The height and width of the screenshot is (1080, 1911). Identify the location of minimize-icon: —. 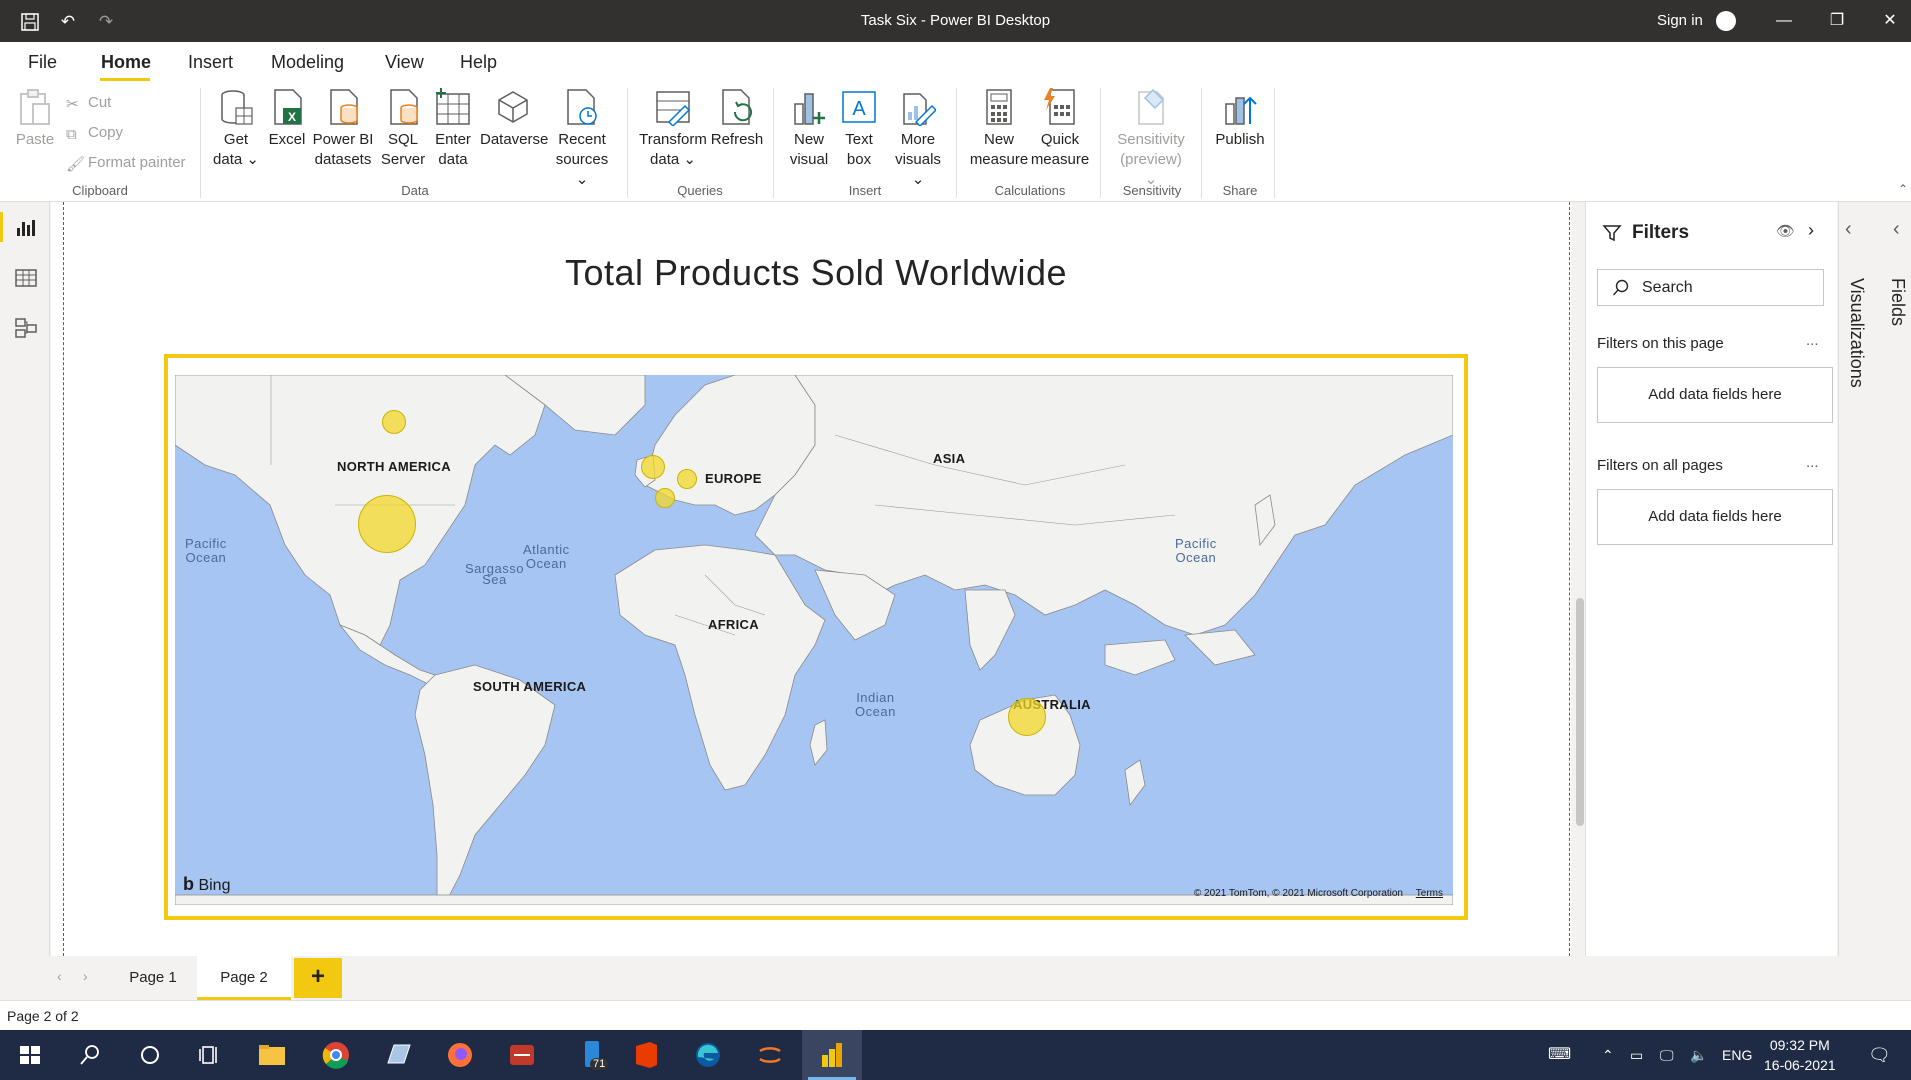
(1784, 21).